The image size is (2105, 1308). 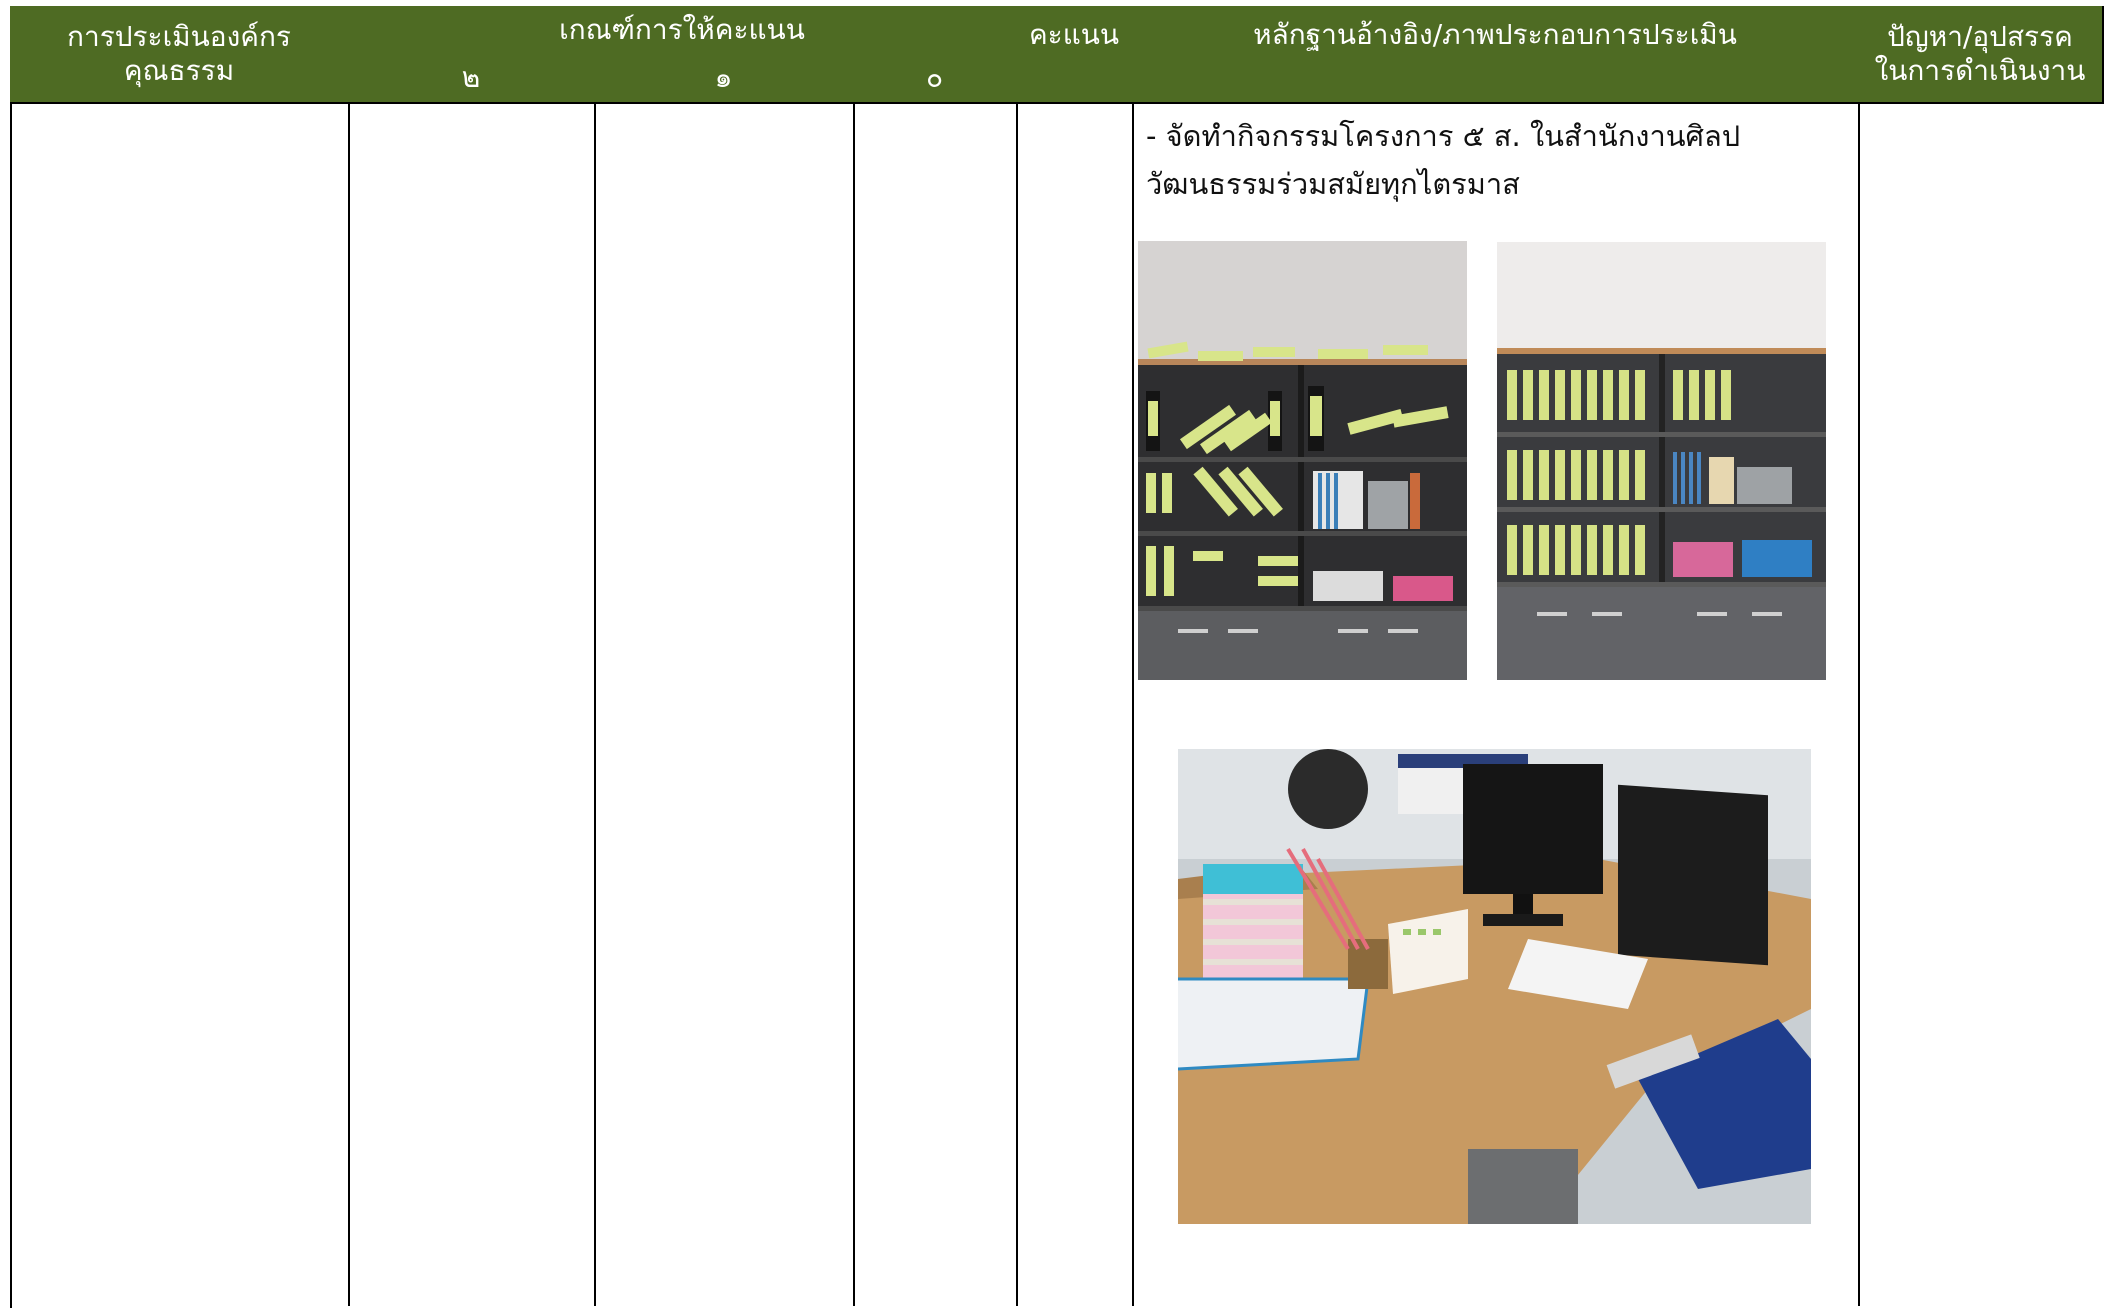 I want to click on header-scoring-criteria: เกณฑ์การให้คะแนน, so click(x=683, y=31).